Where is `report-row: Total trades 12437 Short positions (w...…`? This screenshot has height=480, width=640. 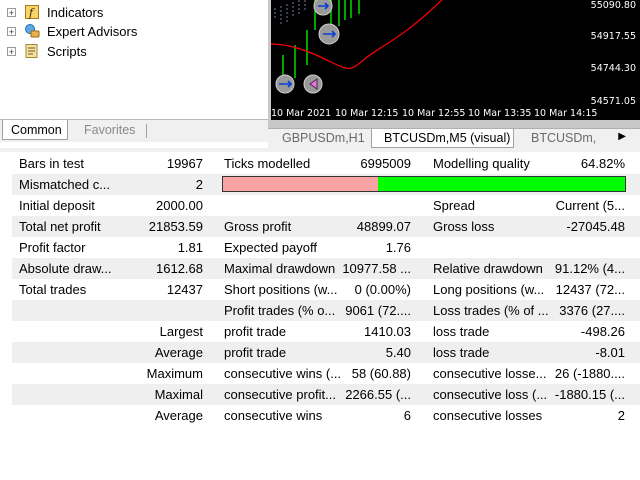
report-row: Total trades 12437 Short positions (w...… is located at coordinates (326, 289).